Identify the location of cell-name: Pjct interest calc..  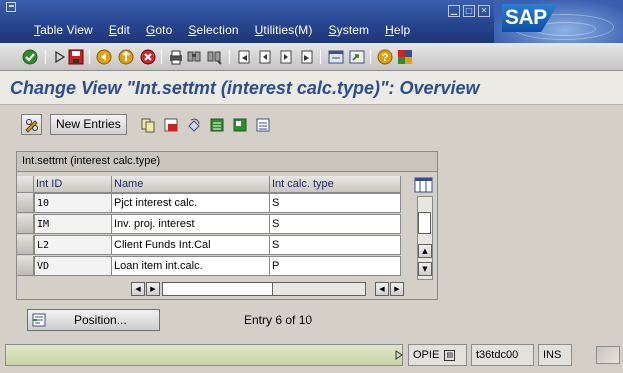
(191, 203).